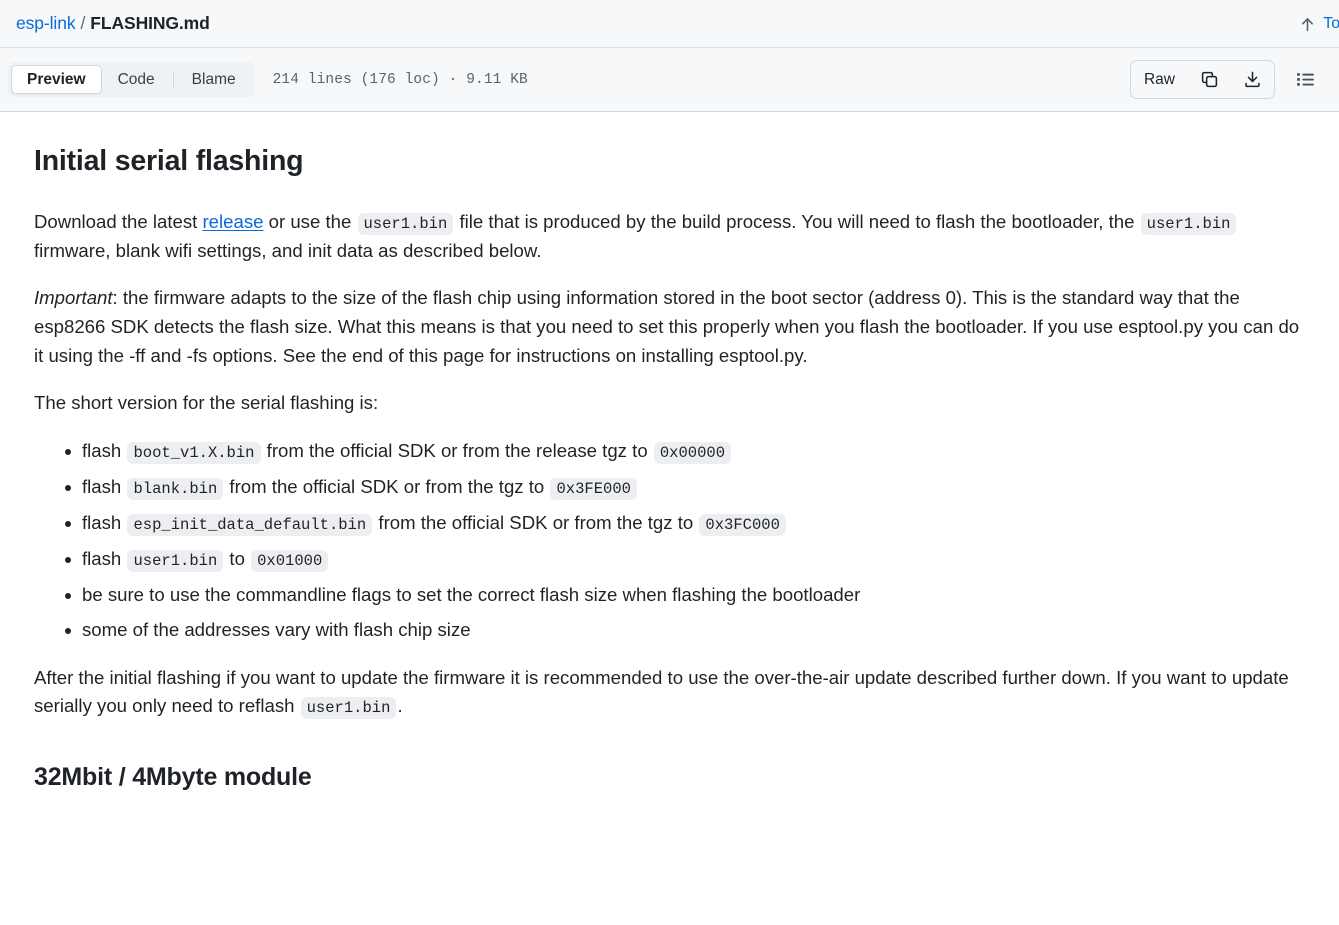  Describe the element at coordinates (173, 79) in the screenshot. I see `segmented-divider` at that location.